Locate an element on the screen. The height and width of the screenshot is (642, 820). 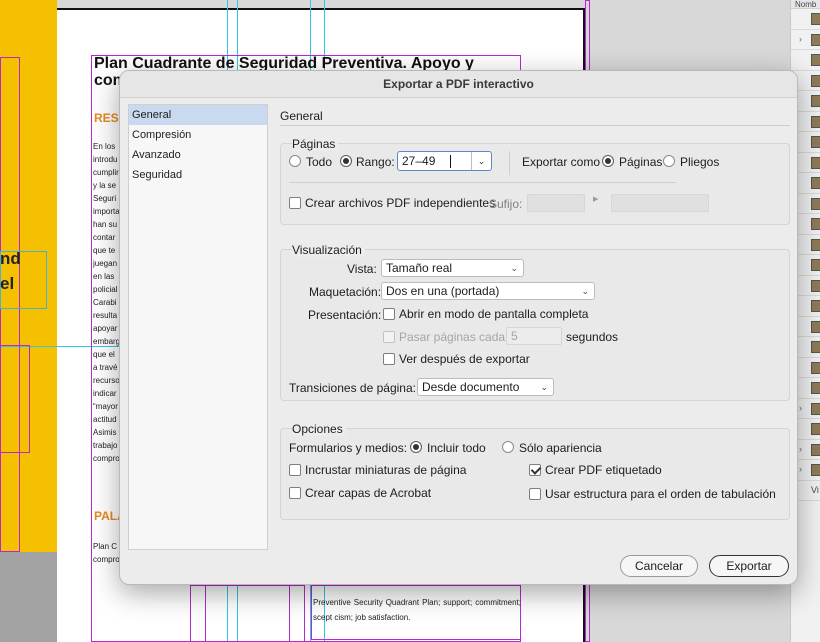
paginas-option-label: Páginas is located at coordinates (641, 162).